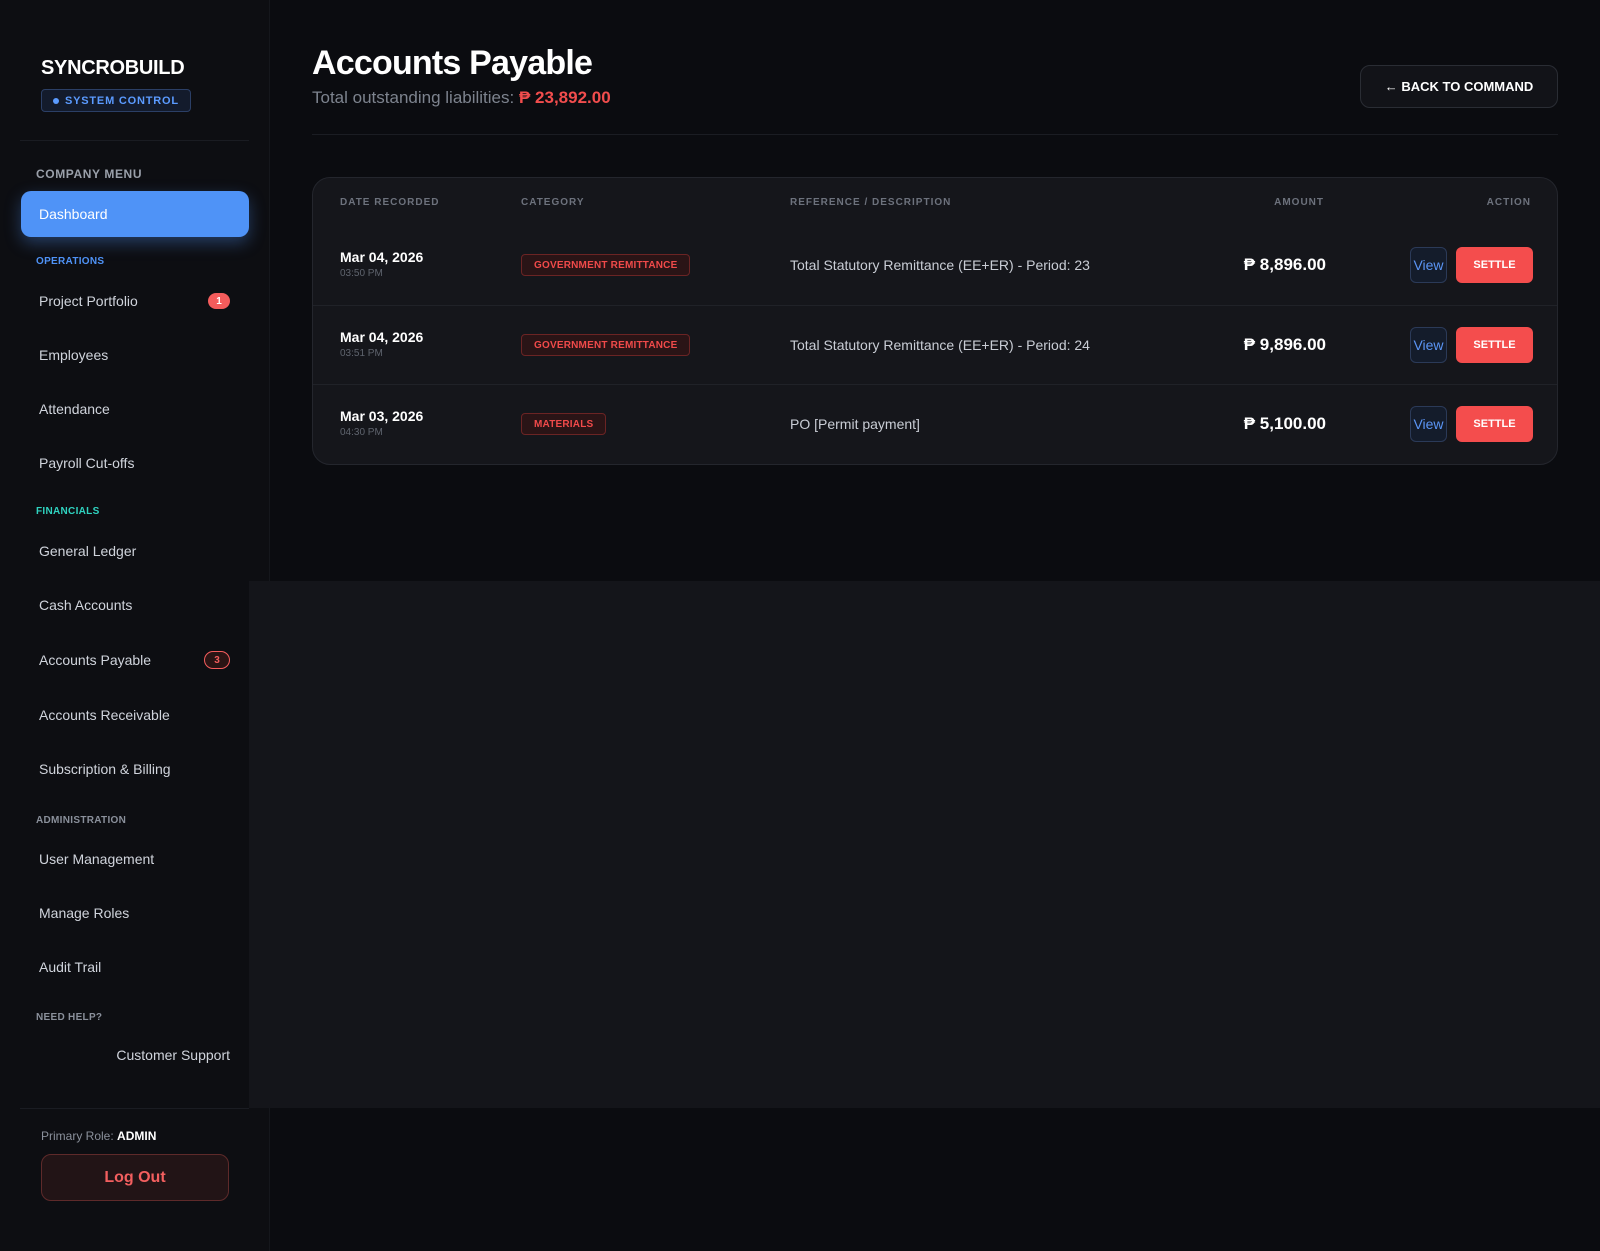 Image resolution: width=1600 pixels, height=1251 pixels. Describe the element at coordinates (1459, 86) in the screenshot. I see `back-to-command-button: ← BACK TO COMMAND` at that location.